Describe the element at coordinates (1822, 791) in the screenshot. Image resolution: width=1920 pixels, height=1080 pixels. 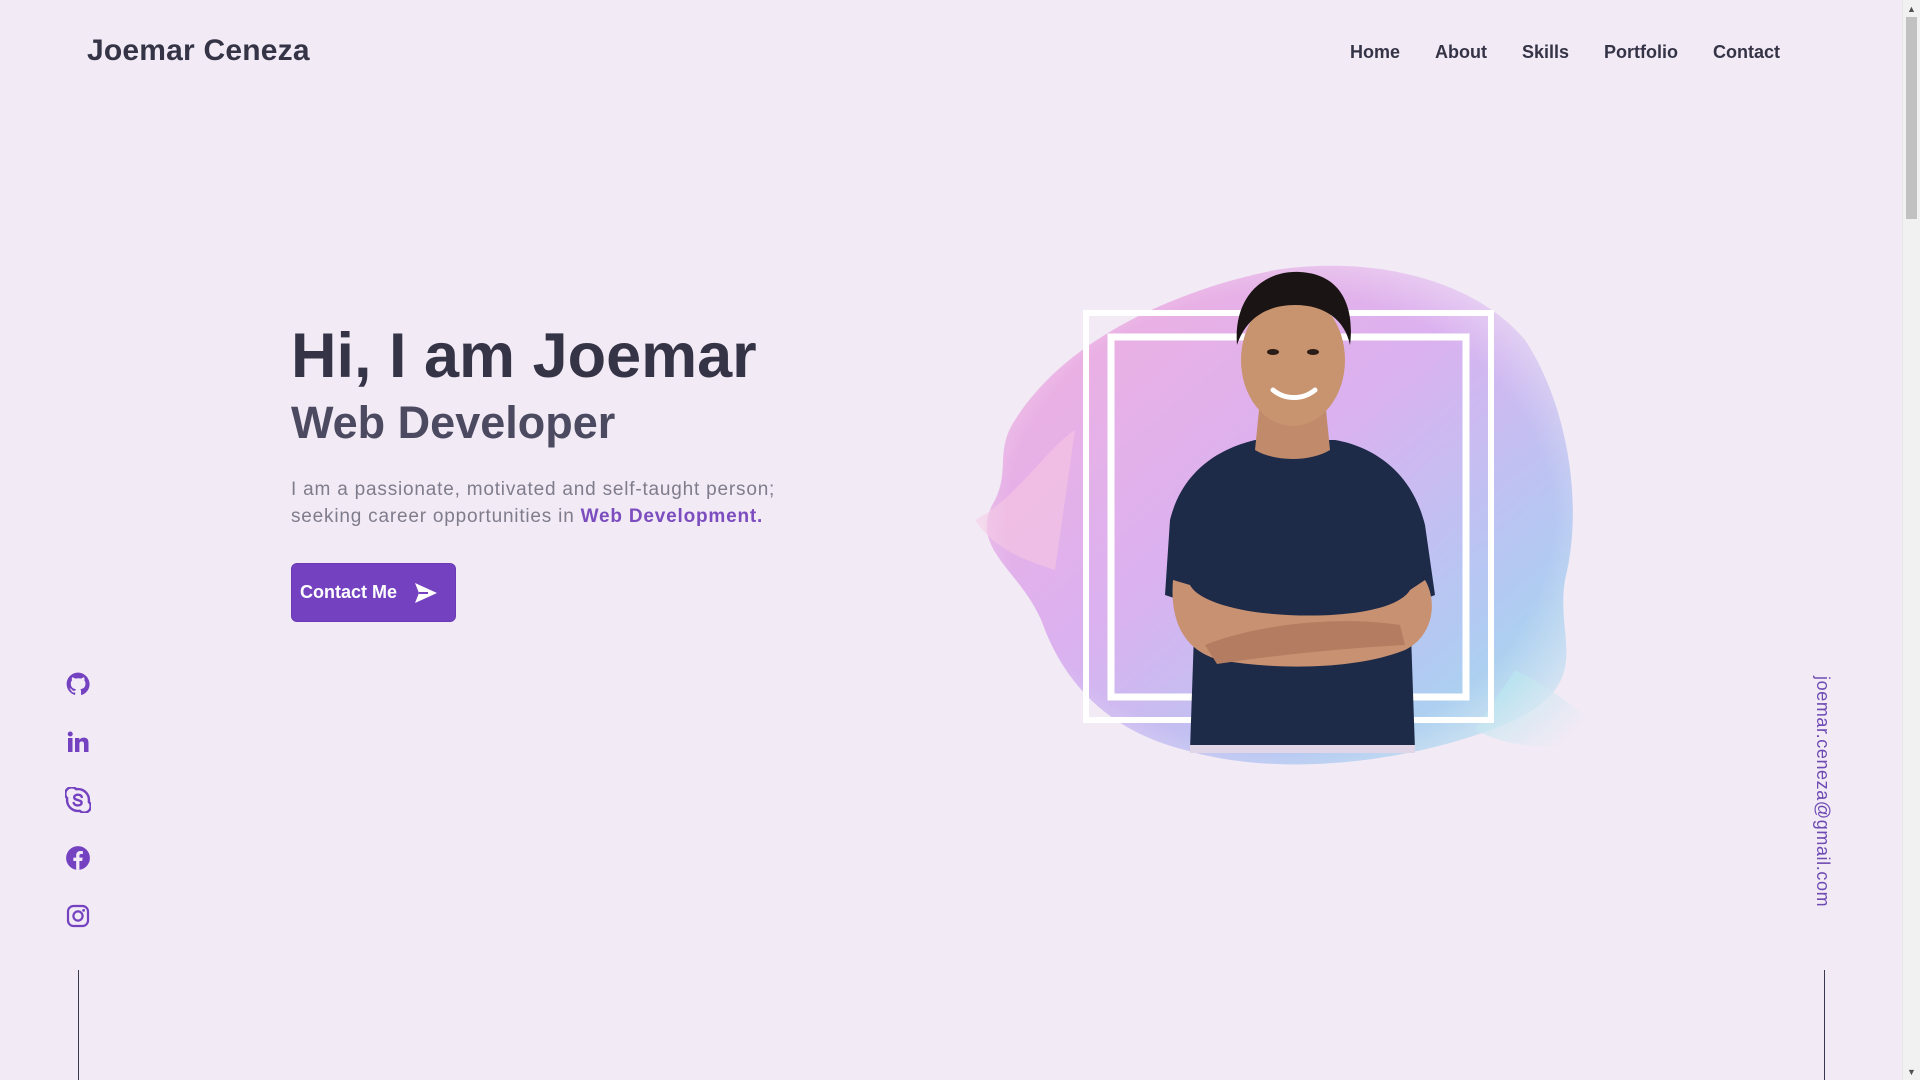
I see `email-link: joemar.ceneza@gmail.com` at that location.